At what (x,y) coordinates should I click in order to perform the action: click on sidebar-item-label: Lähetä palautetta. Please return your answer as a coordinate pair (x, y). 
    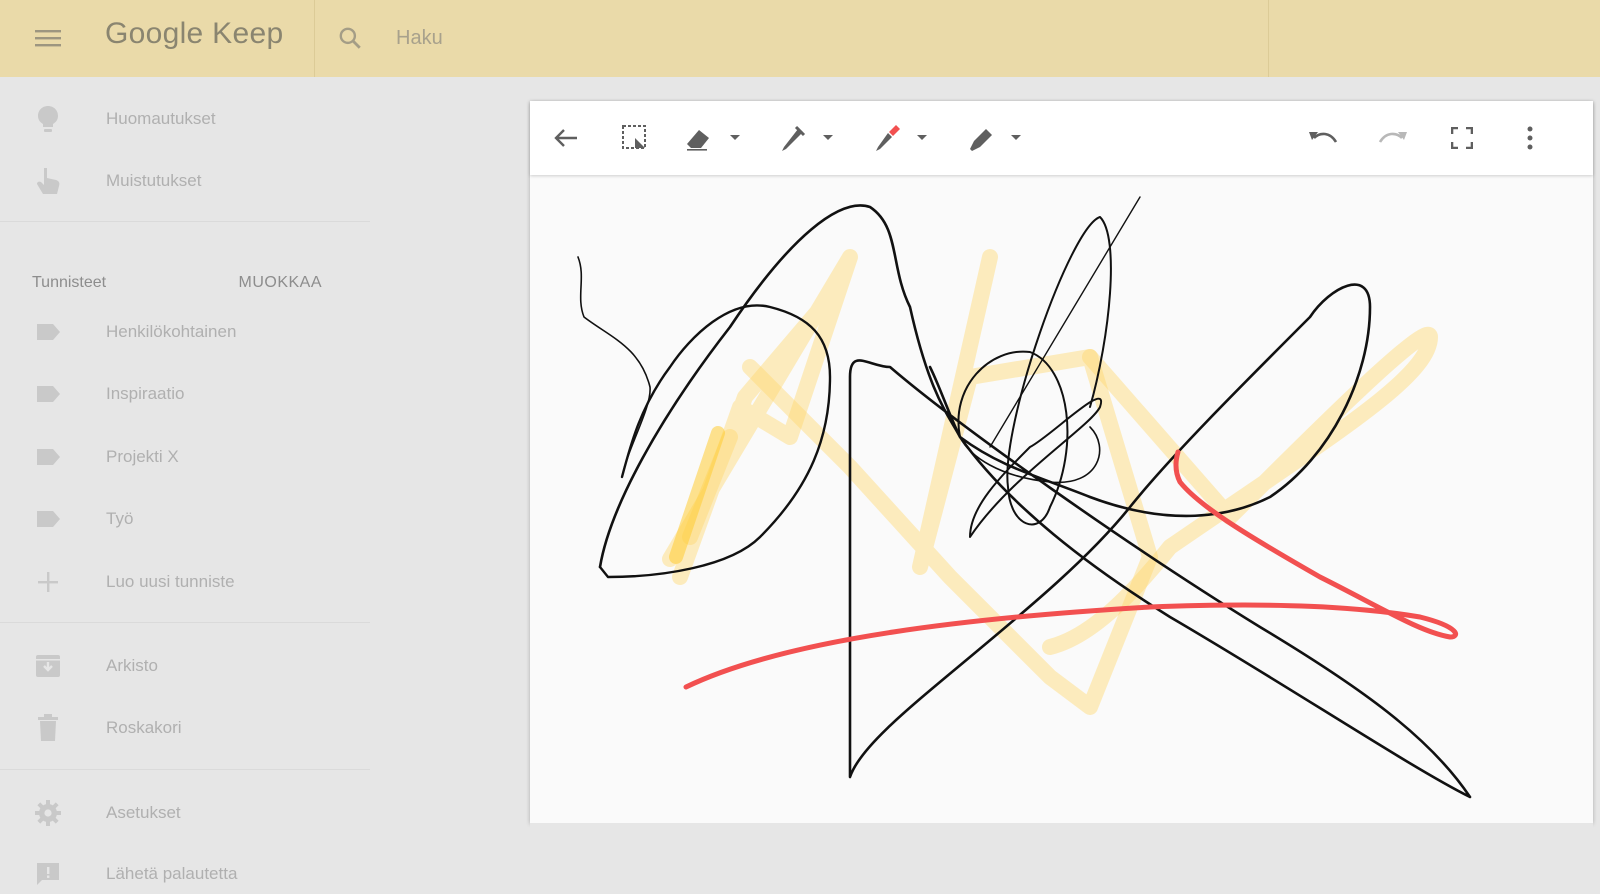
    Looking at the image, I should click on (172, 873).